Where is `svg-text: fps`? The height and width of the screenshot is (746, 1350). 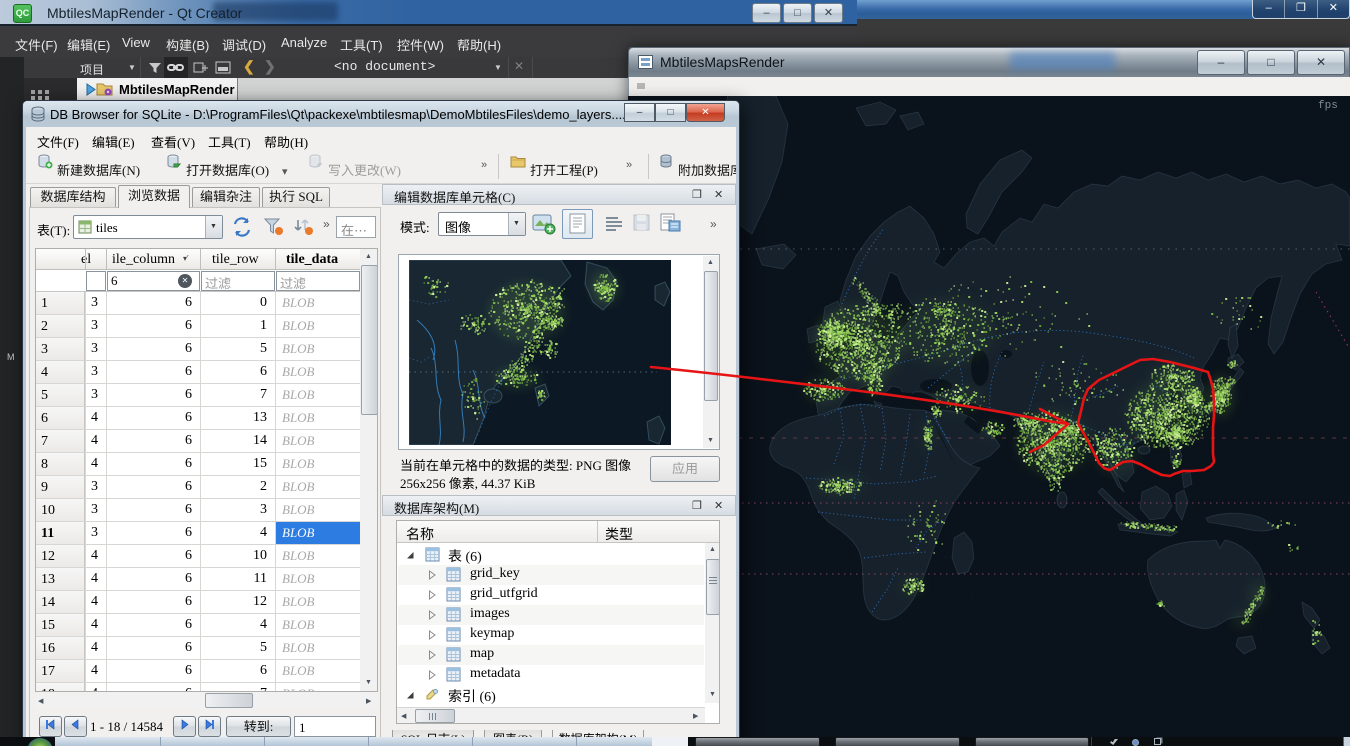 svg-text: fps is located at coordinates (1328, 106).